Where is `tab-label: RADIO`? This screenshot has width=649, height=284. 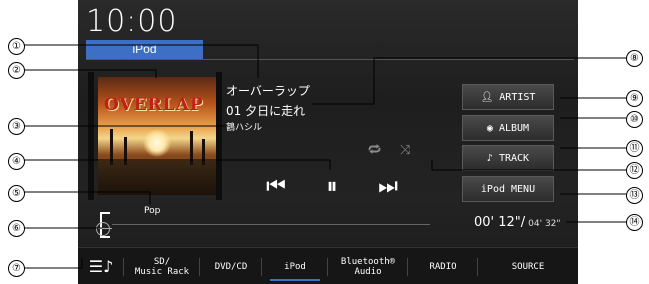 tab-label: RADIO is located at coordinates (443, 266).